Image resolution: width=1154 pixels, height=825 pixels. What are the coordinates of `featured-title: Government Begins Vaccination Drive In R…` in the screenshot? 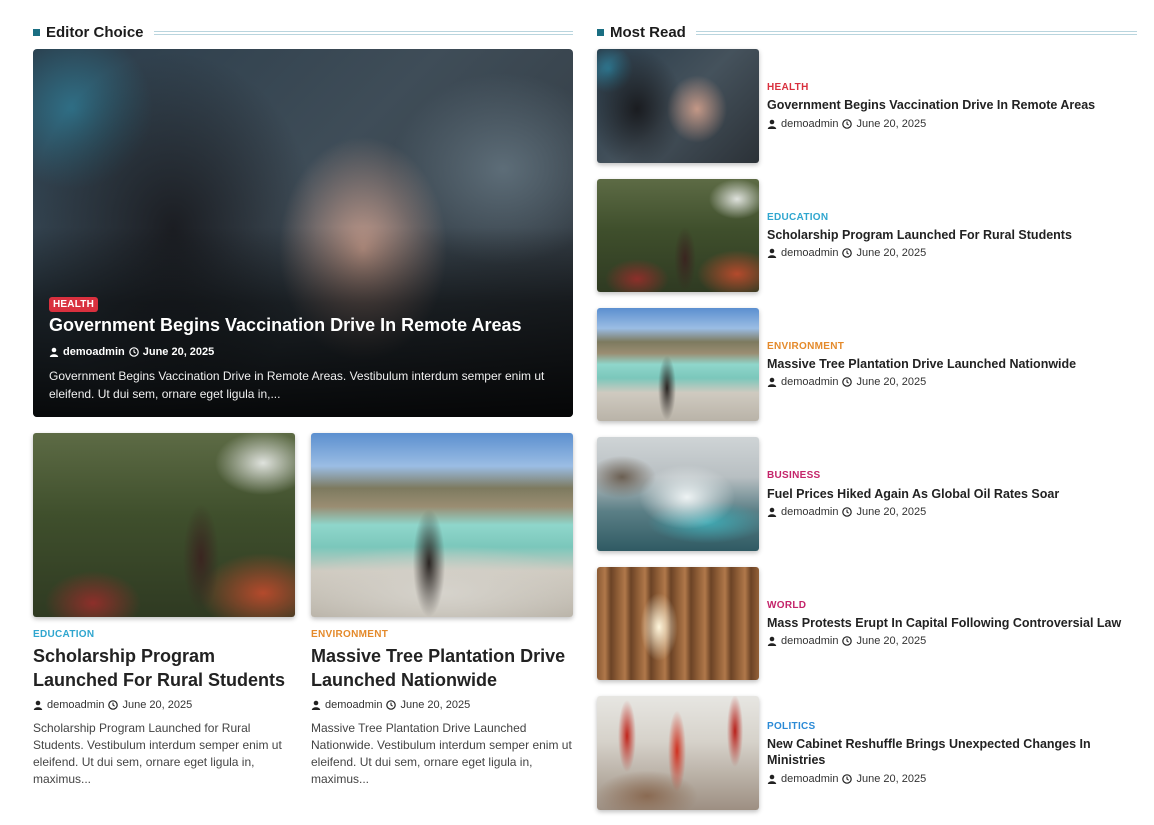 It's located at (285, 325).